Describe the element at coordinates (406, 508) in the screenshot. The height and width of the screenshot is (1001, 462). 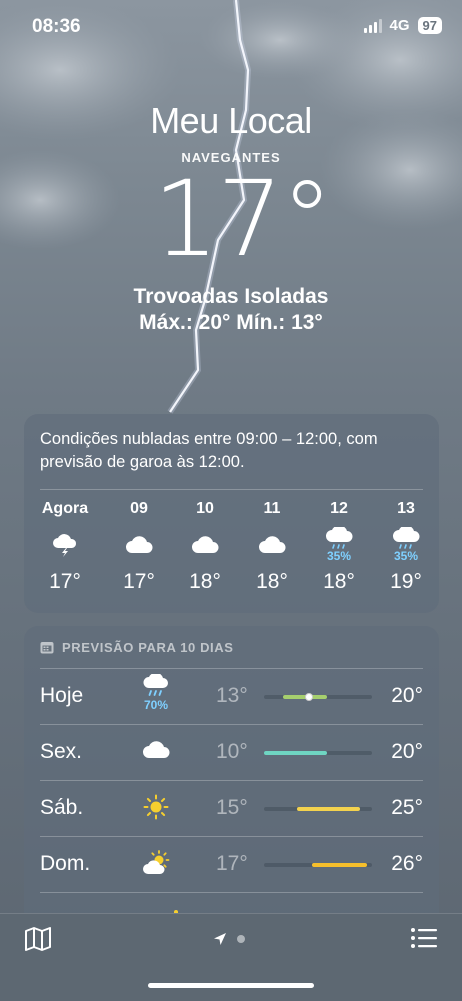
I see `hour-label: 13` at that location.